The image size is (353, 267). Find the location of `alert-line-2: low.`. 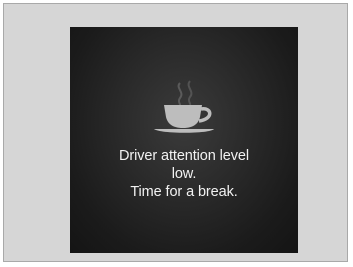

alert-line-2: low. is located at coordinates (184, 174).